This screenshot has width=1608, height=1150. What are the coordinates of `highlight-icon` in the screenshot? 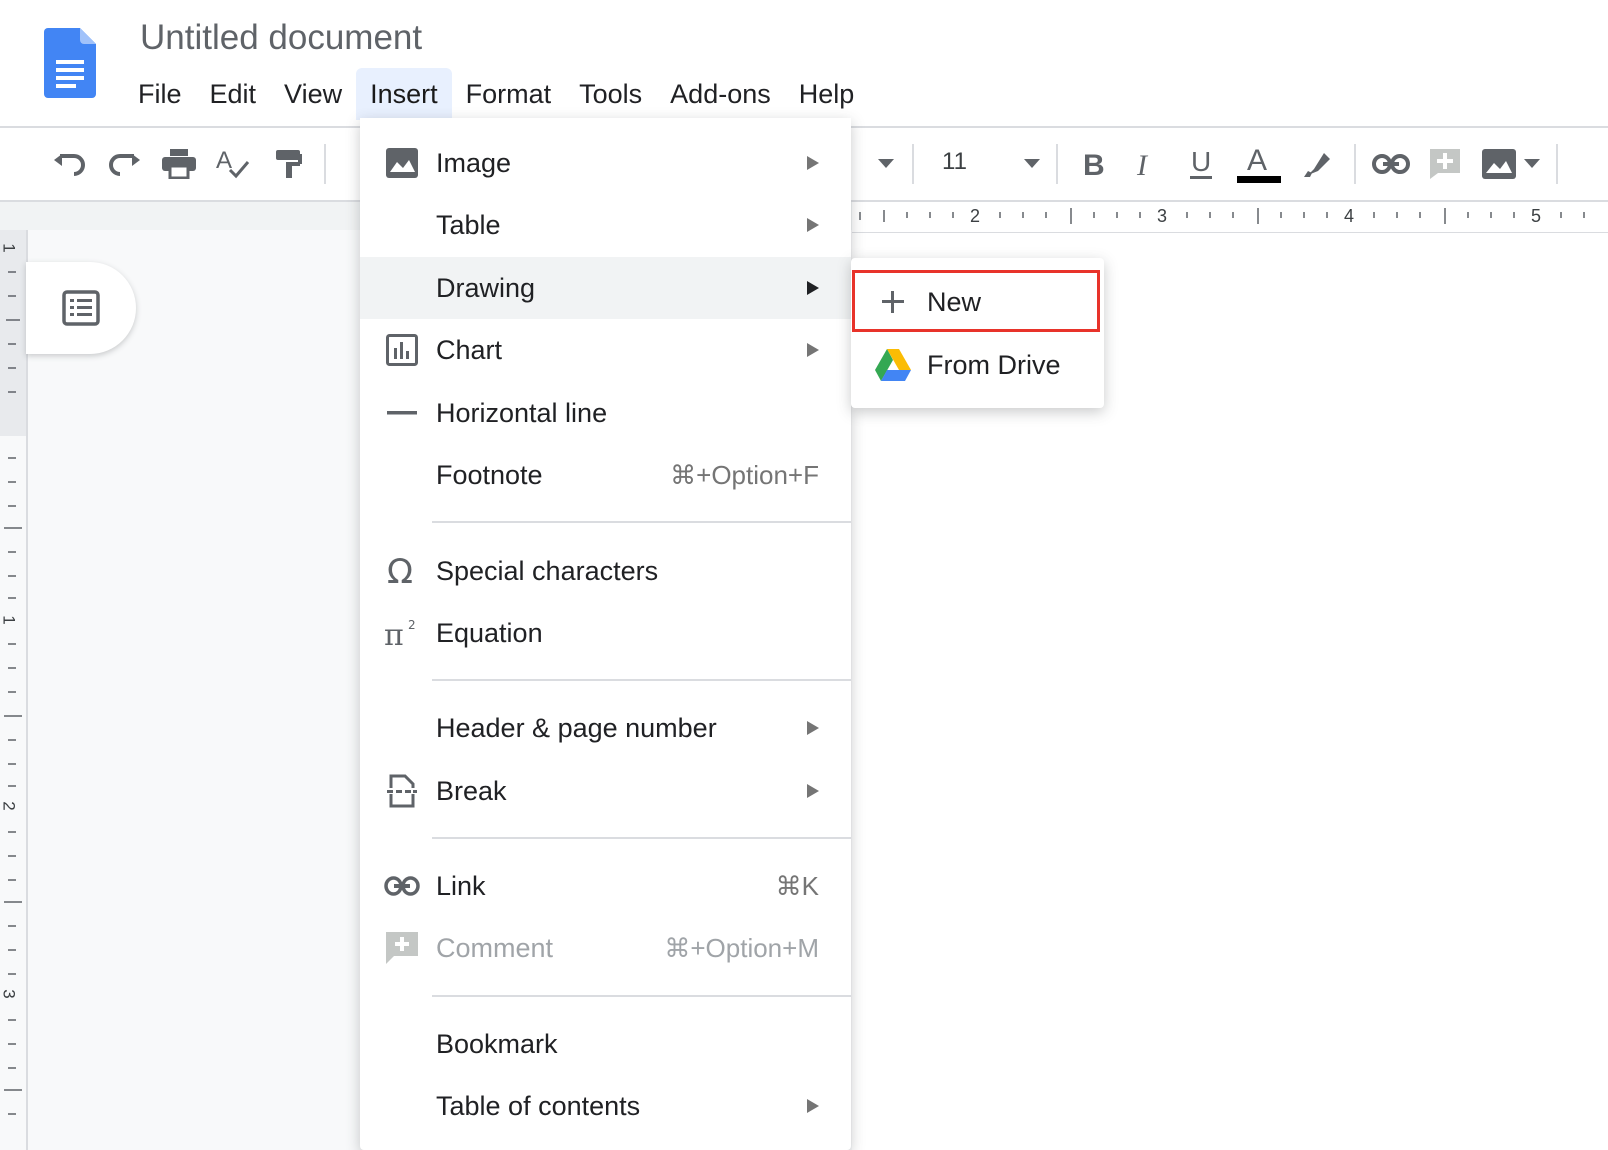 It's located at (1319, 164).